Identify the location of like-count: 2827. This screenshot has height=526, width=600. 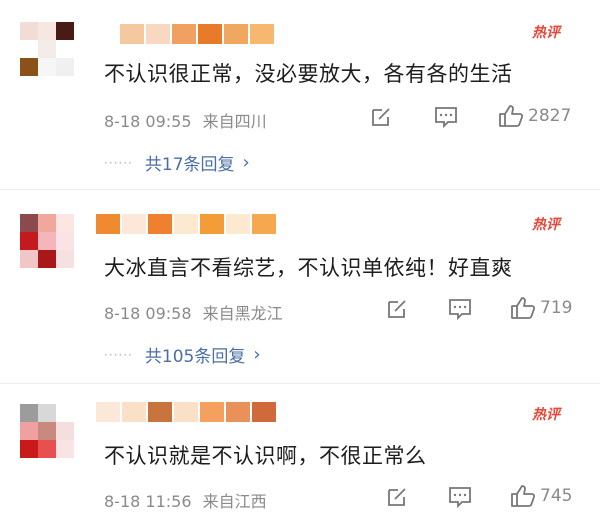
(550, 116).